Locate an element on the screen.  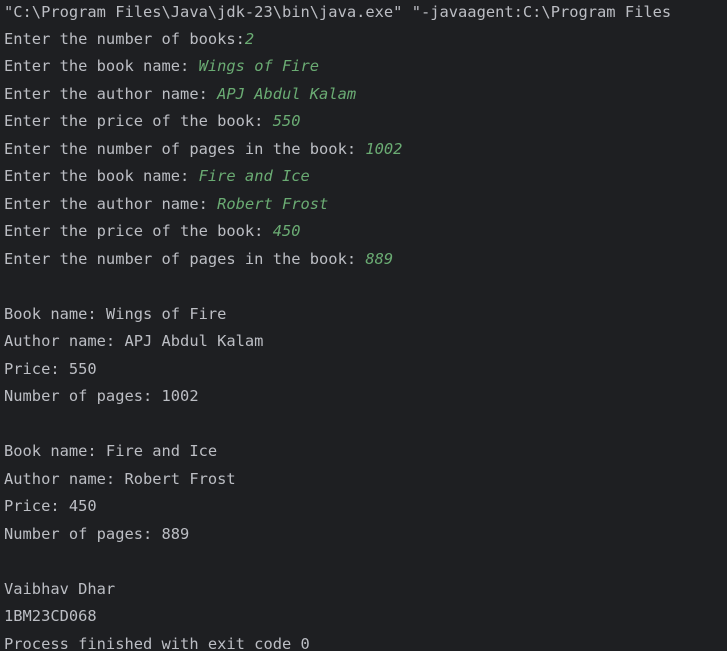
author-name-line: Author name: Robert Frost is located at coordinates (120, 479).